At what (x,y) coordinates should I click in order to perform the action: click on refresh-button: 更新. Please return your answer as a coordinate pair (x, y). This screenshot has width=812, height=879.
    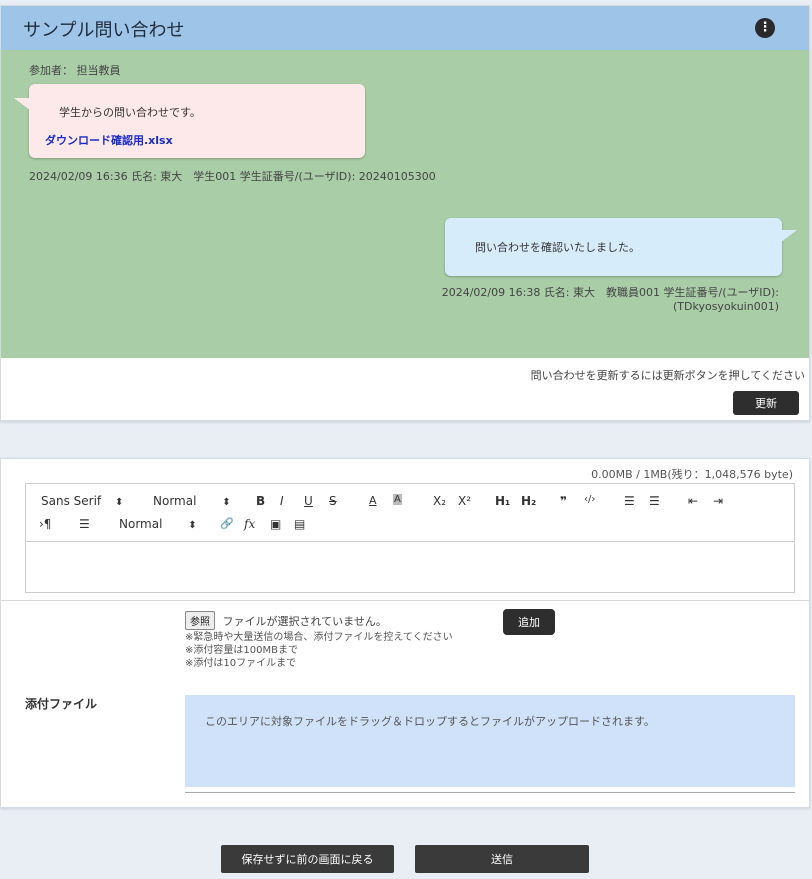
    Looking at the image, I should click on (766, 403).